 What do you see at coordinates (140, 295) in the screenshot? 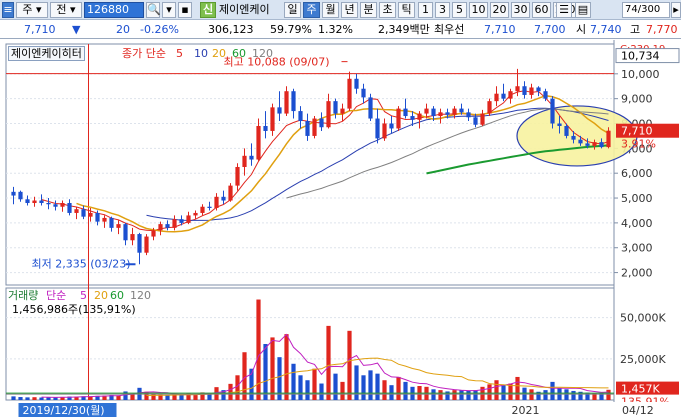
I see `volume-ma-period-label: 120` at bounding box center [140, 295].